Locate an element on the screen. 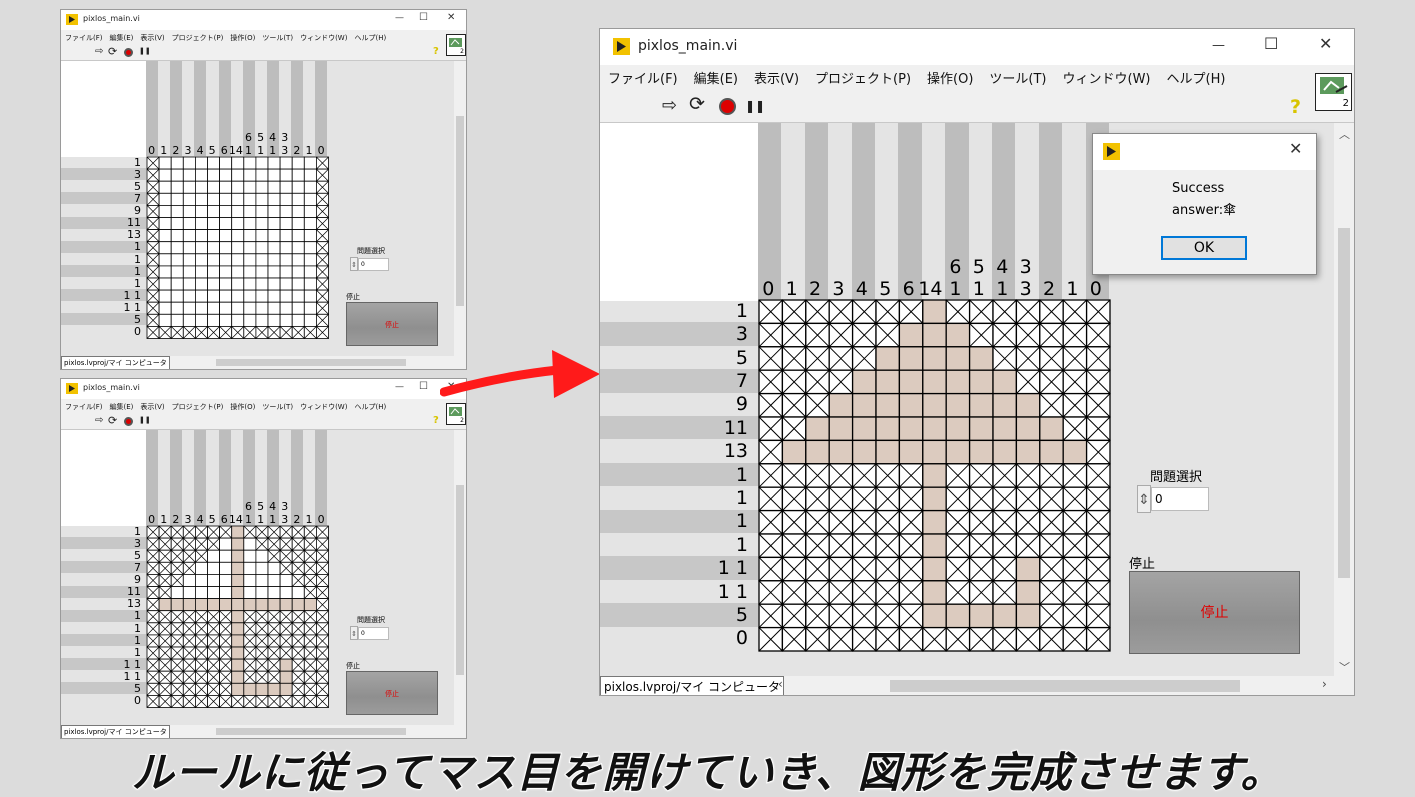 The width and height of the screenshot is (1415, 797). menu-item-3: プロジェクト(P) is located at coordinates (198, 38).